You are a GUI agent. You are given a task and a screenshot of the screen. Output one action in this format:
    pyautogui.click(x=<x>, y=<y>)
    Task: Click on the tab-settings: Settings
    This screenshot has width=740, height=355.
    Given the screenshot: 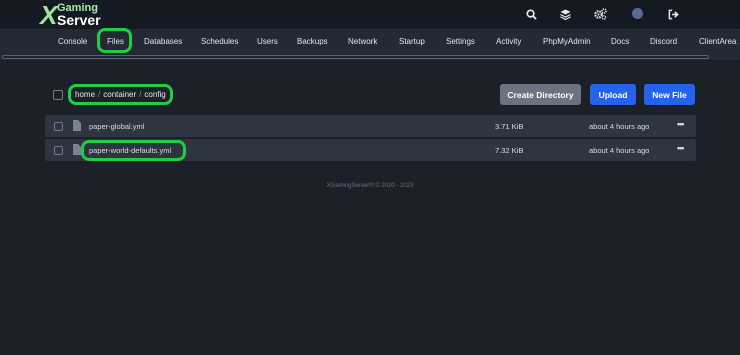 What is the action you would take?
    pyautogui.click(x=460, y=41)
    